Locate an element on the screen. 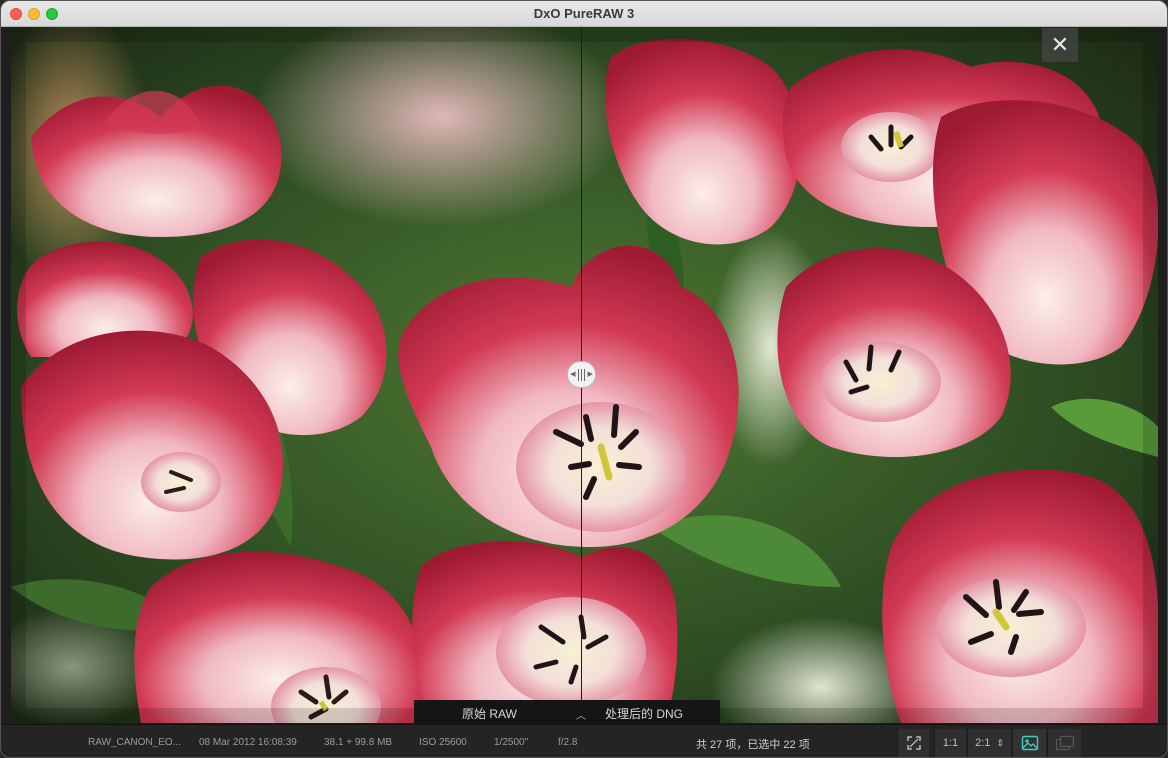 The width and height of the screenshot is (1168, 758). selection-count: 共 27 项，已选中 22 项 is located at coordinates (753, 745).